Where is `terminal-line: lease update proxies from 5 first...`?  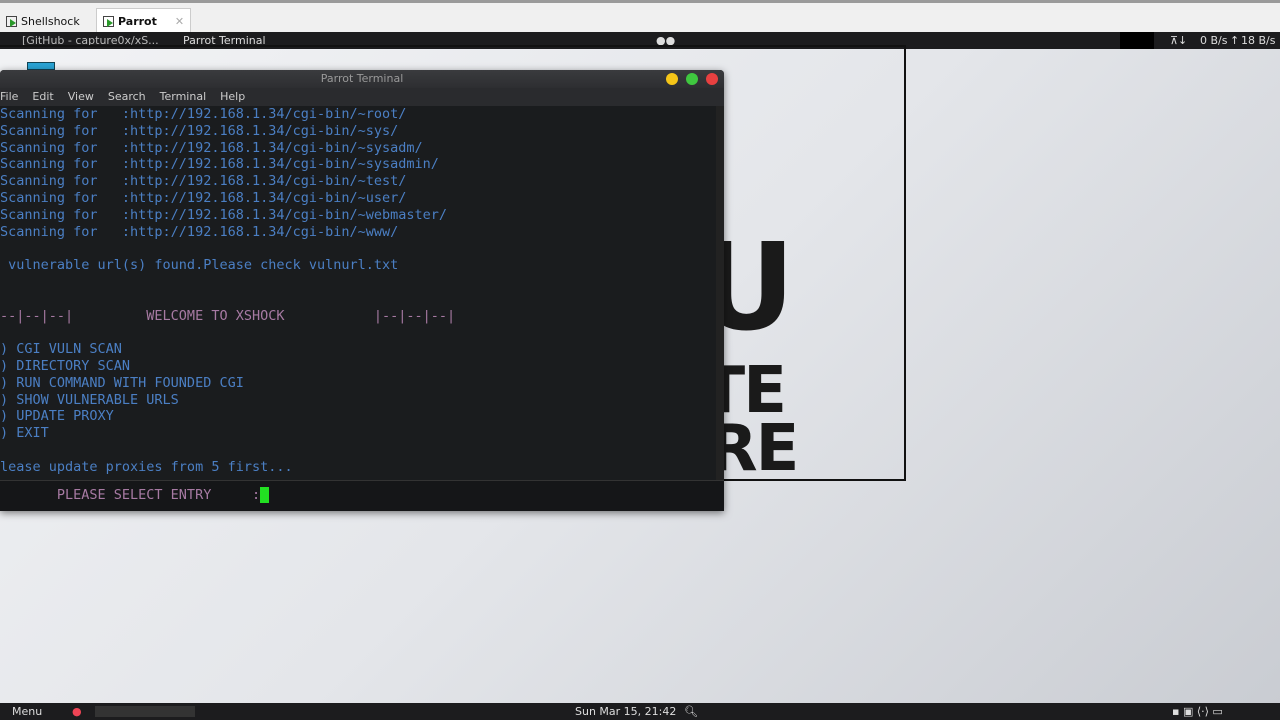 terminal-line: lease update proxies from 5 first... is located at coordinates (146, 466).